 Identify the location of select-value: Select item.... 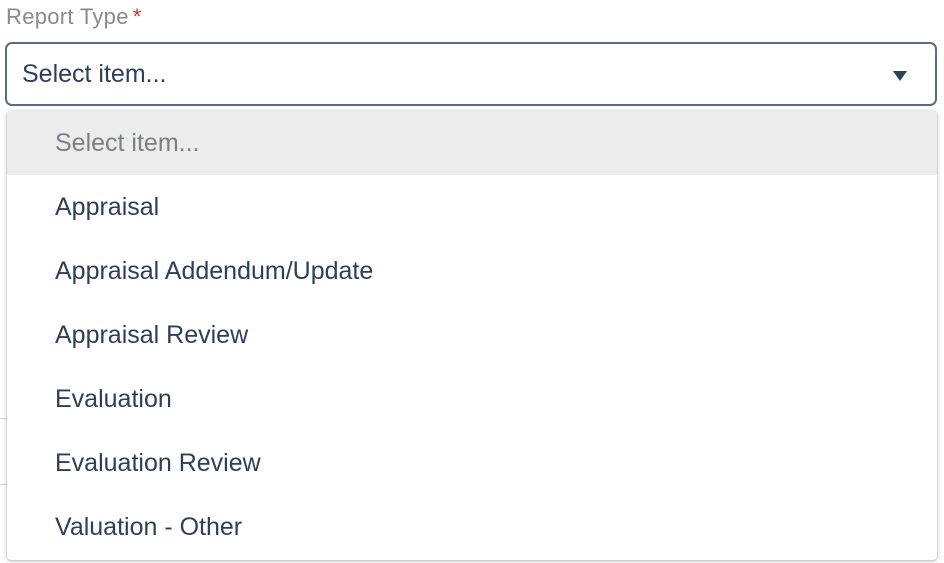
(94, 74).